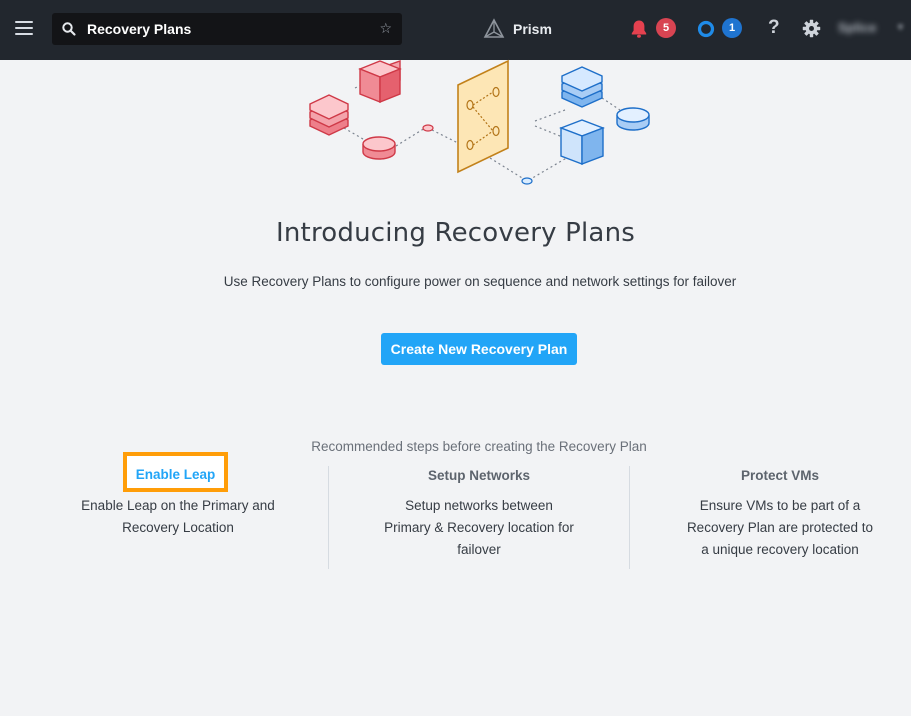 The height and width of the screenshot is (716, 911). What do you see at coordinates (380, 82) in the screenshot?
I see `red-cube-icon` at bounding box center [380, 82].